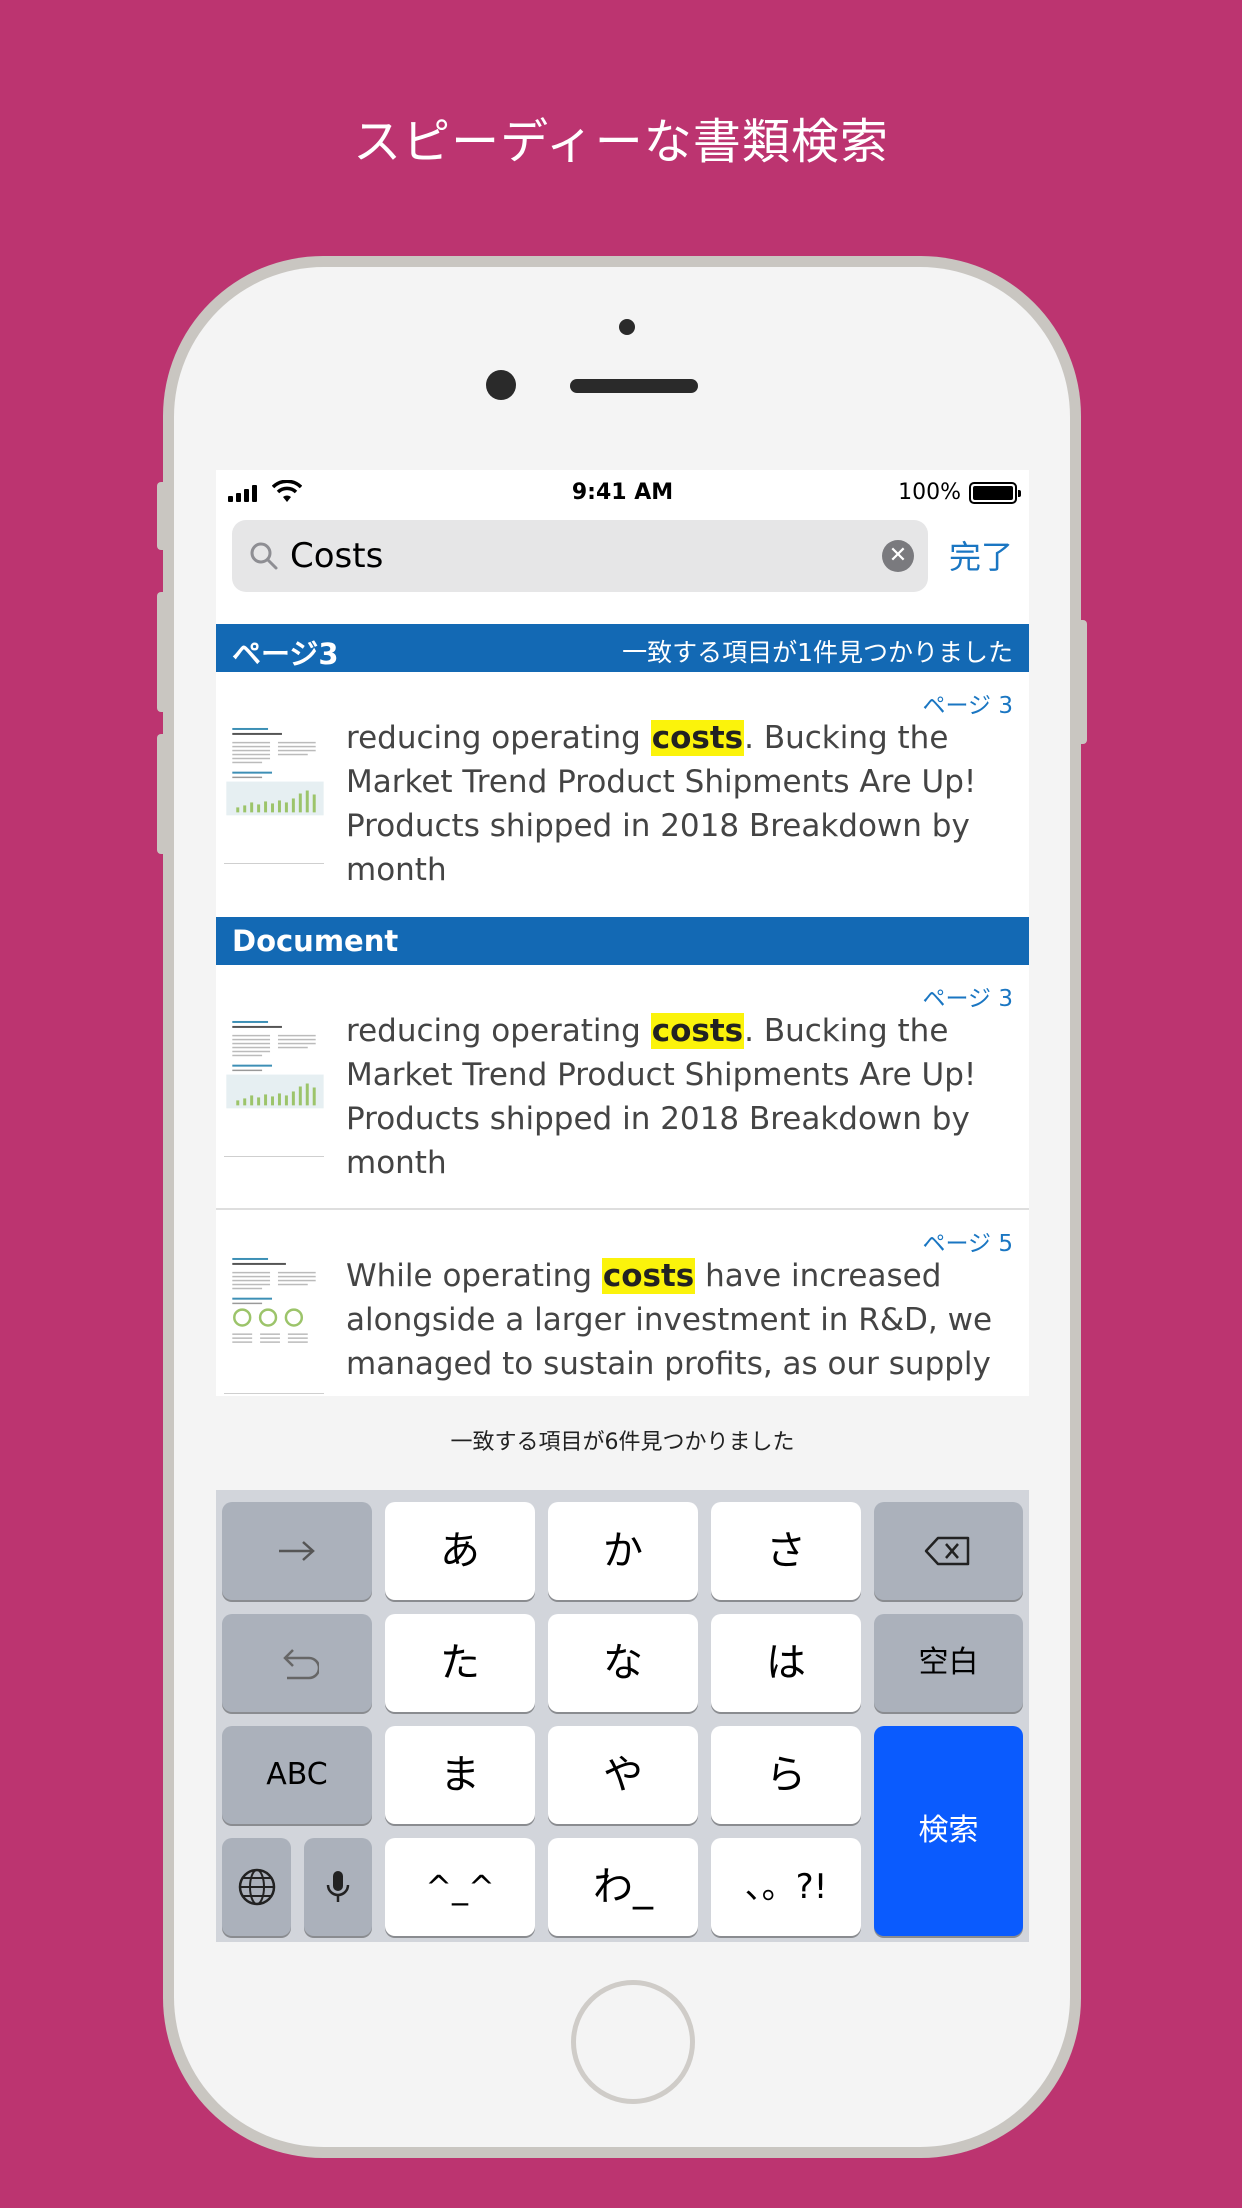  What do you see at coordinates (623, 1663) in the screenshot?
I see `kana-key-na: な` at bounding box center [623, 1663].